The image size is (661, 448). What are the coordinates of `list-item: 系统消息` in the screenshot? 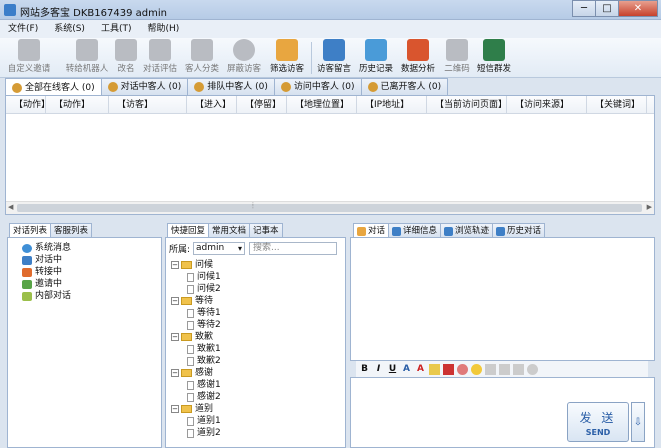 It's located at (46, 248).